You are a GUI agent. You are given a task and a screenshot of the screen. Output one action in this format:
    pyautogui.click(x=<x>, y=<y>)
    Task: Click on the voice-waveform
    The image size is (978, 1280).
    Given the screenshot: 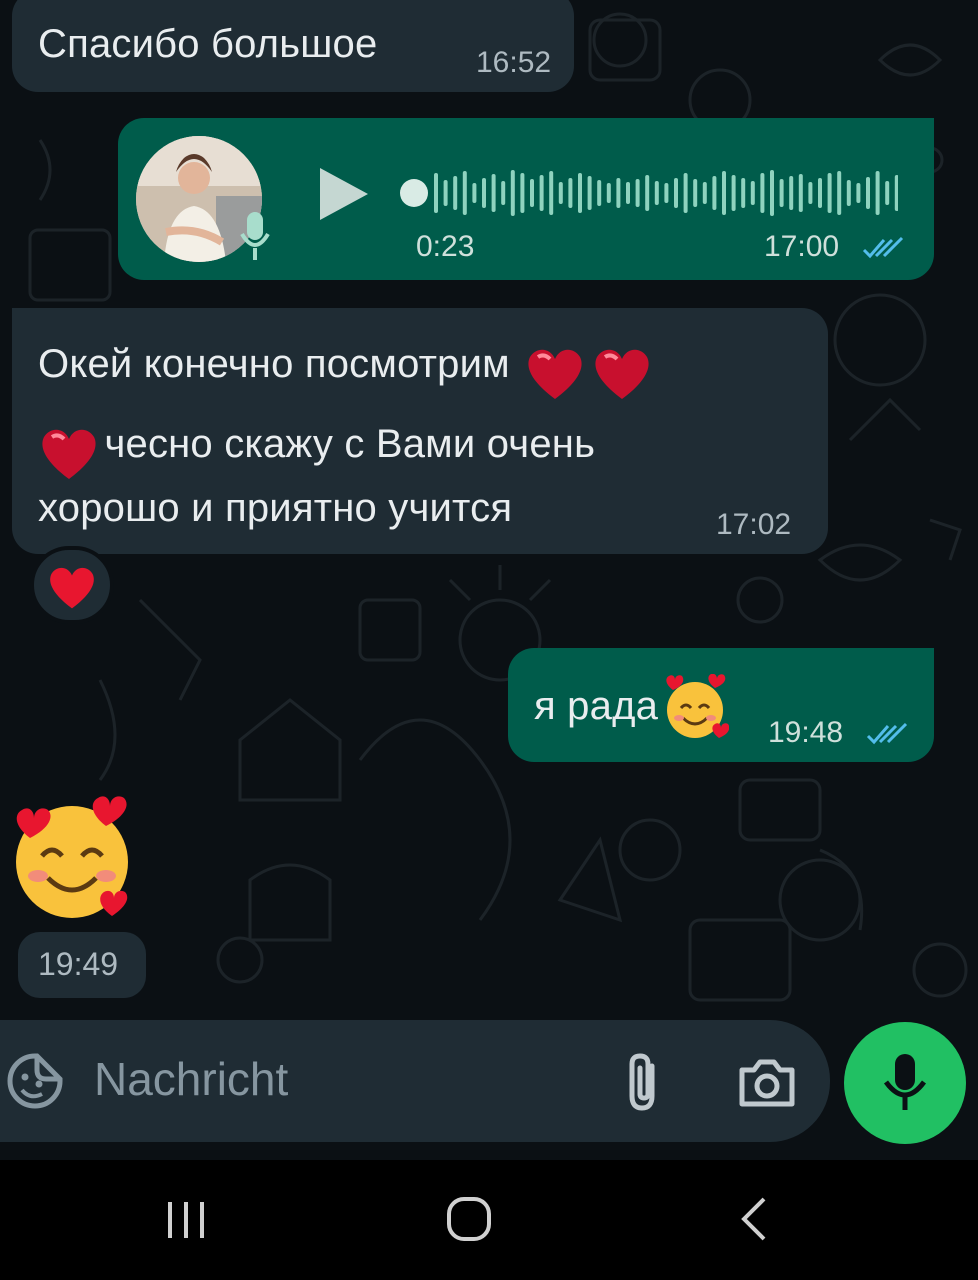 What is the action you would take?
    pyautogui.click(x=648, y=193)
    